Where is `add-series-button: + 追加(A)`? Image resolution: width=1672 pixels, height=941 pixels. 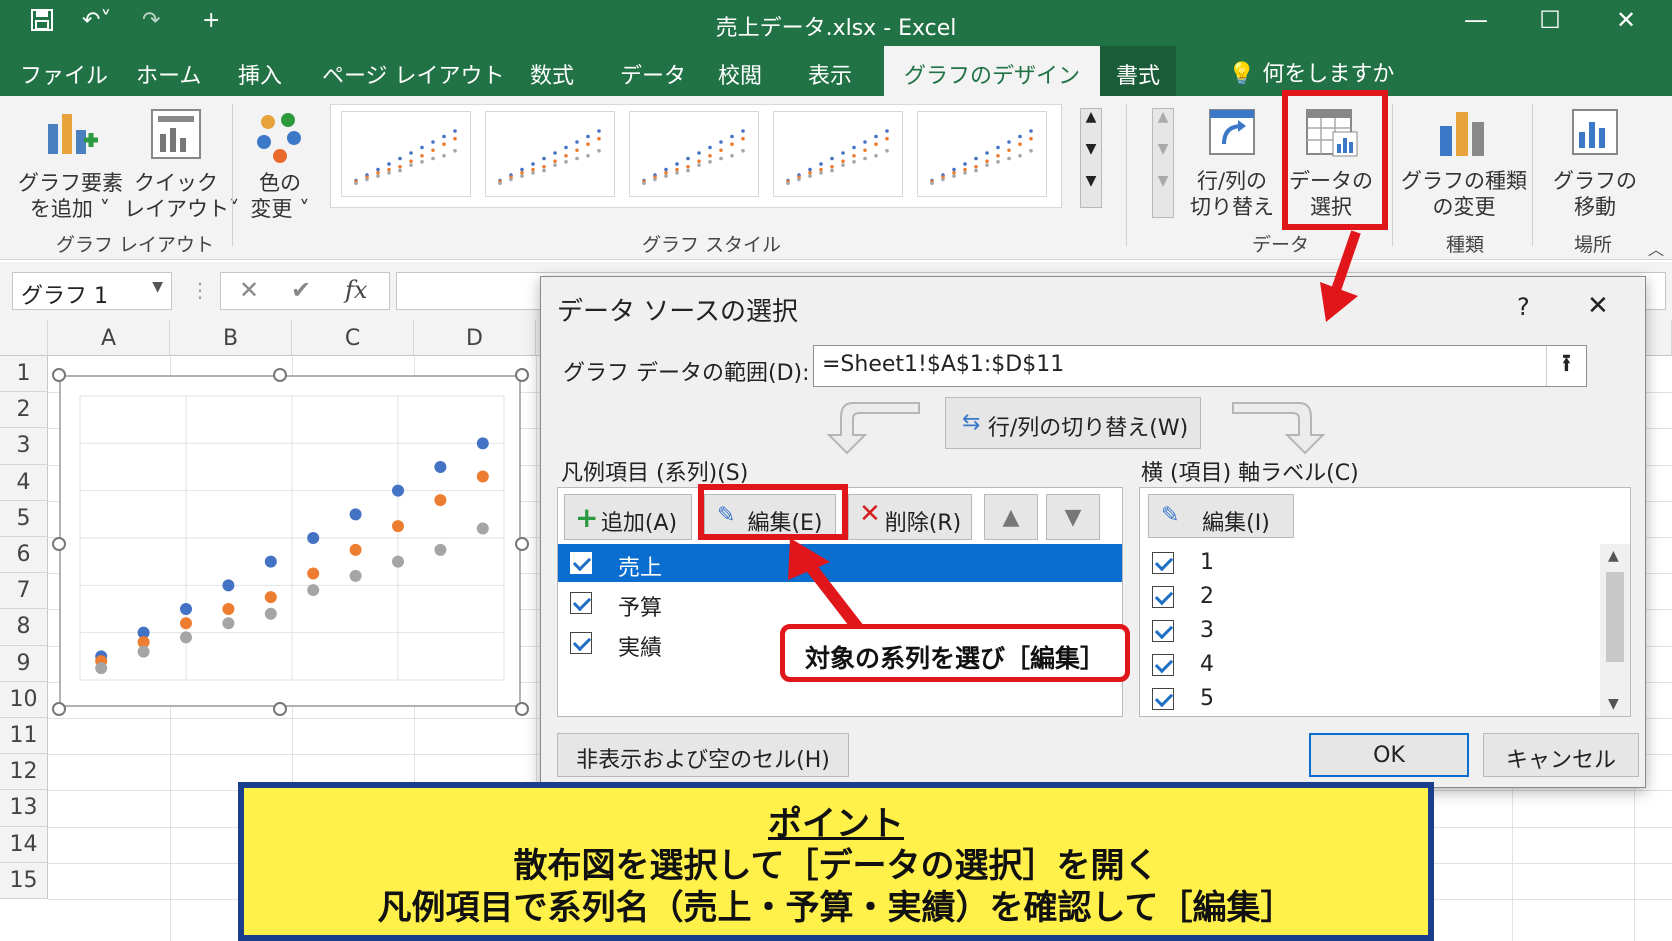
add-series-button: + 追加(A) is located at coordinates (628, 517).